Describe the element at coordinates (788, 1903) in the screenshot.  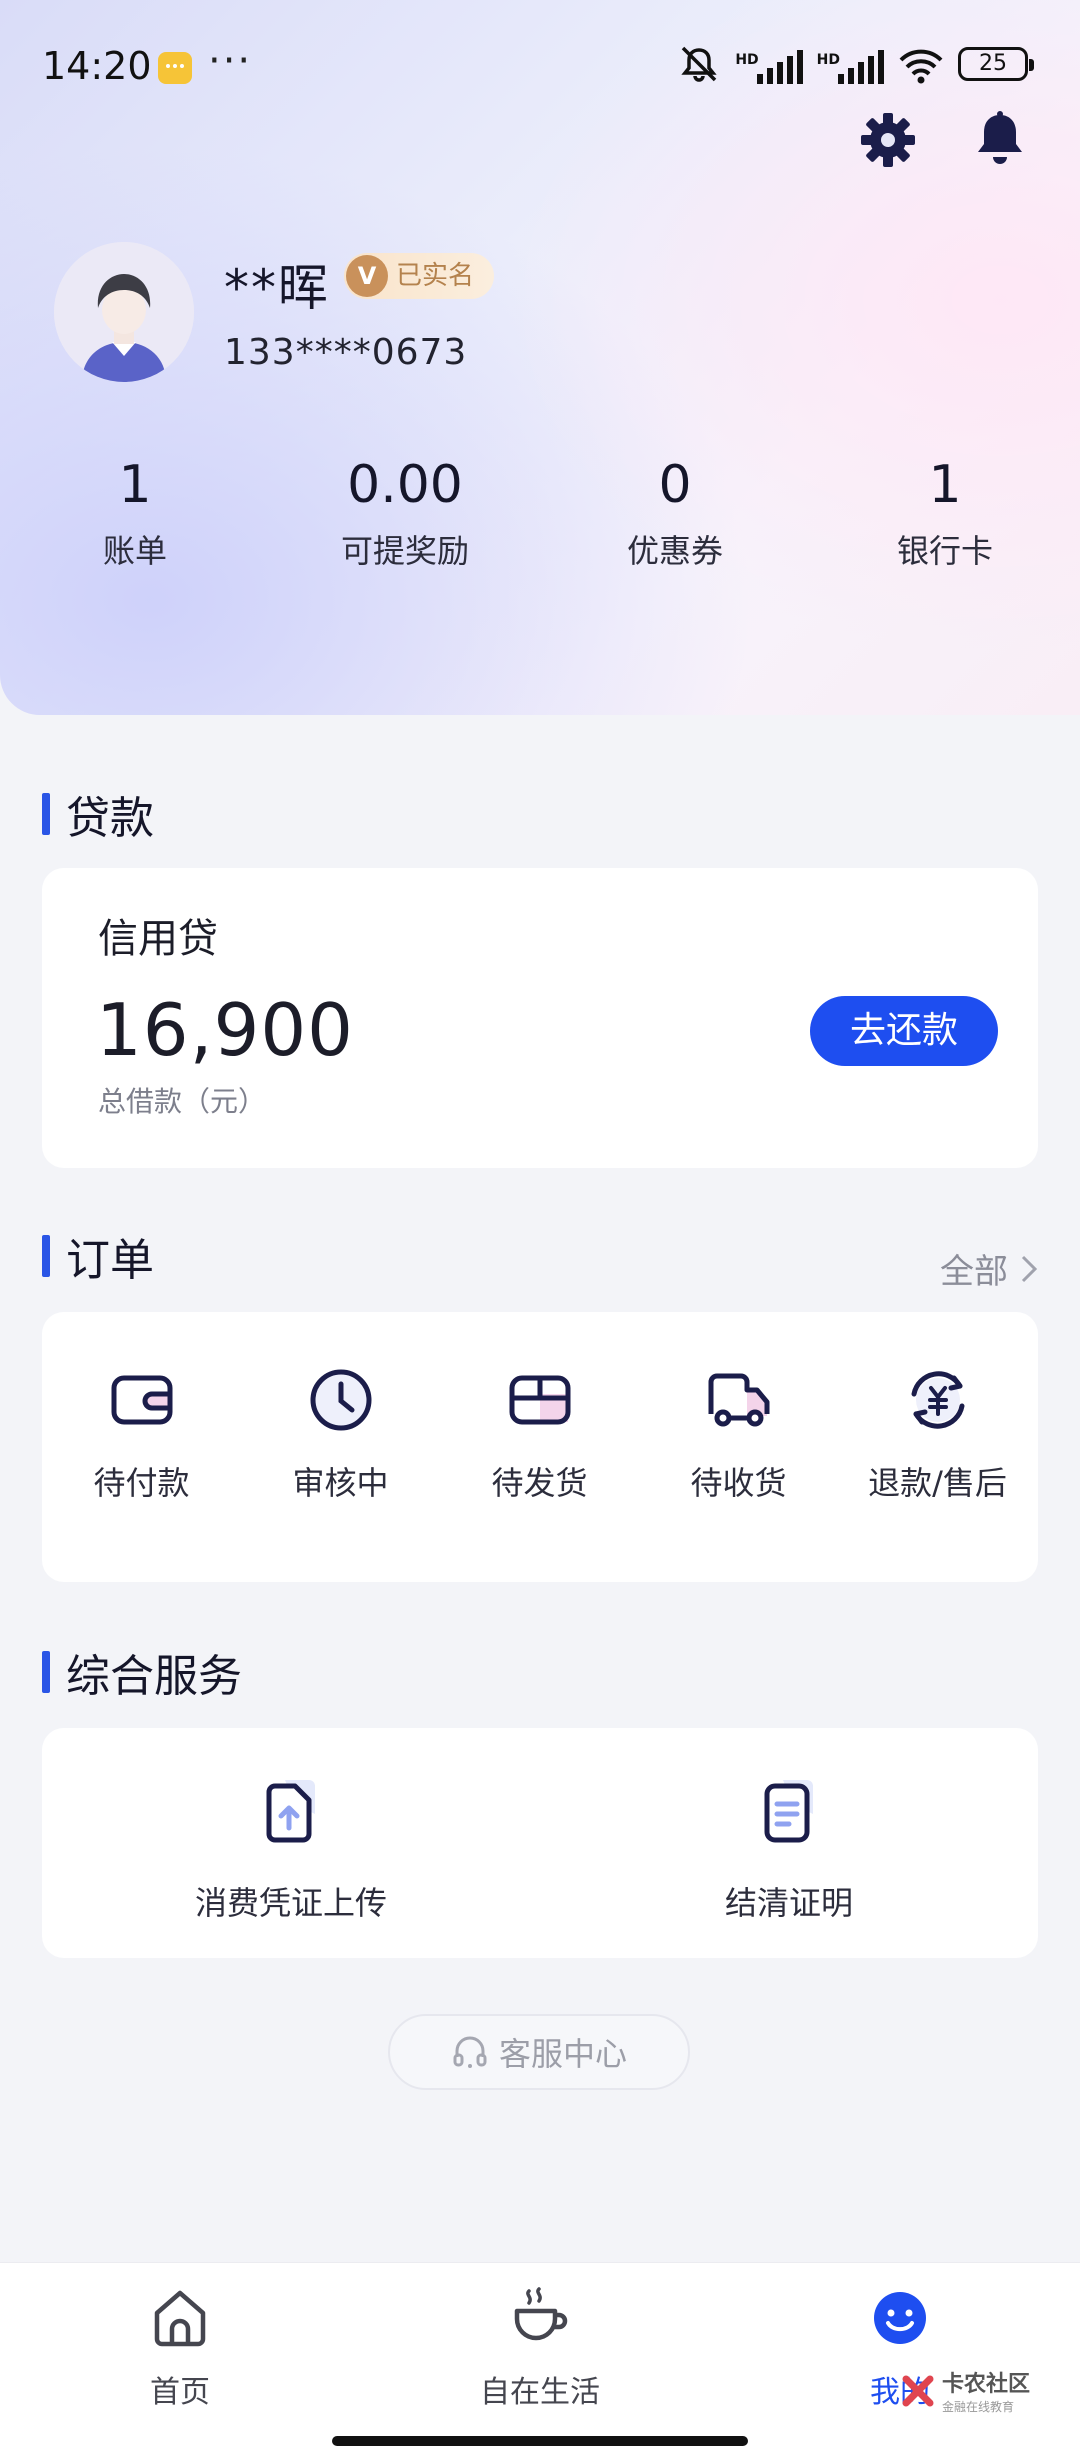
I see `service-label: 结清证明` at that location.